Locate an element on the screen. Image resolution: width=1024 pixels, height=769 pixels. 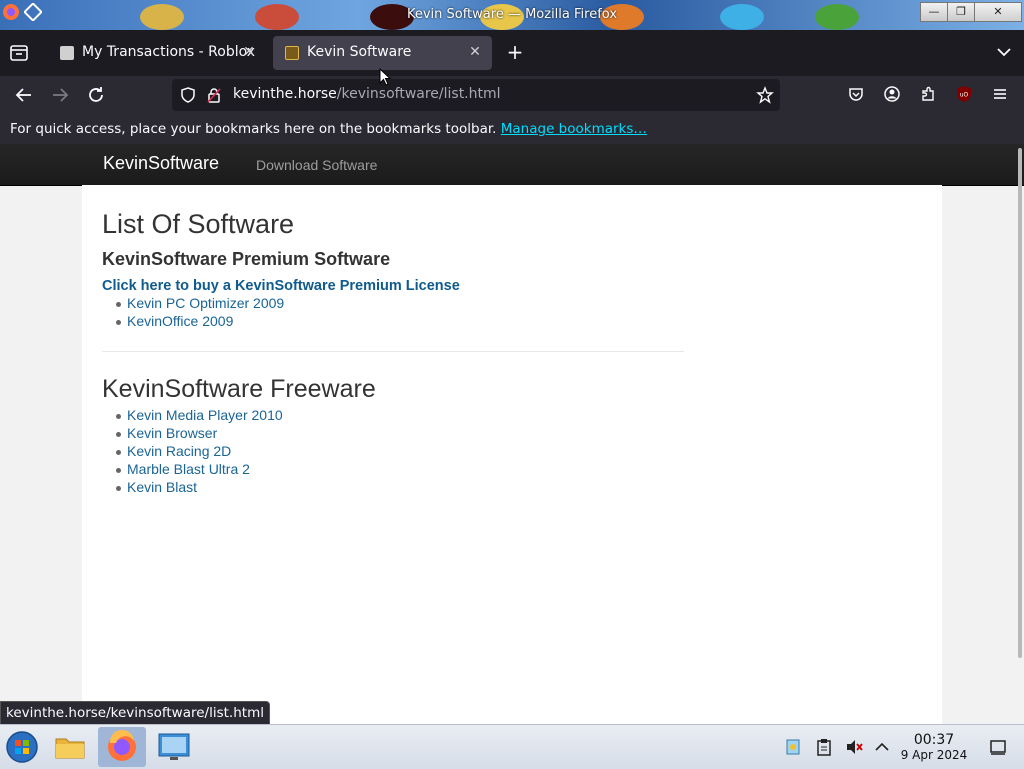
tab-label: Kevin Software is located at coordinates (359, 52).